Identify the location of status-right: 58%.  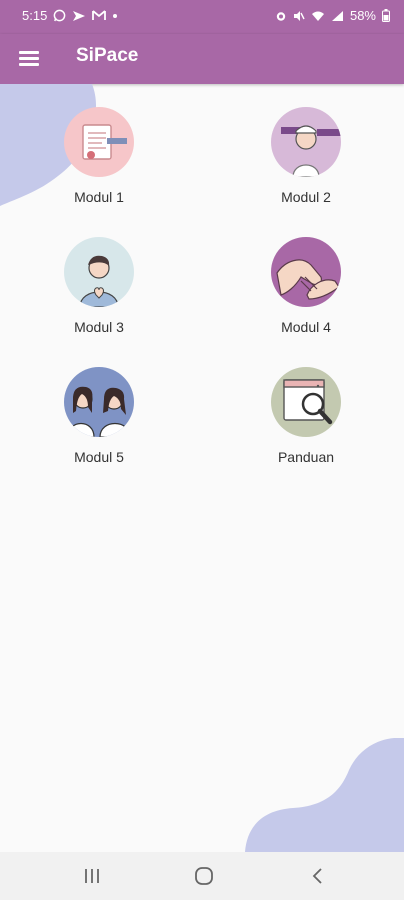
(332, 15).